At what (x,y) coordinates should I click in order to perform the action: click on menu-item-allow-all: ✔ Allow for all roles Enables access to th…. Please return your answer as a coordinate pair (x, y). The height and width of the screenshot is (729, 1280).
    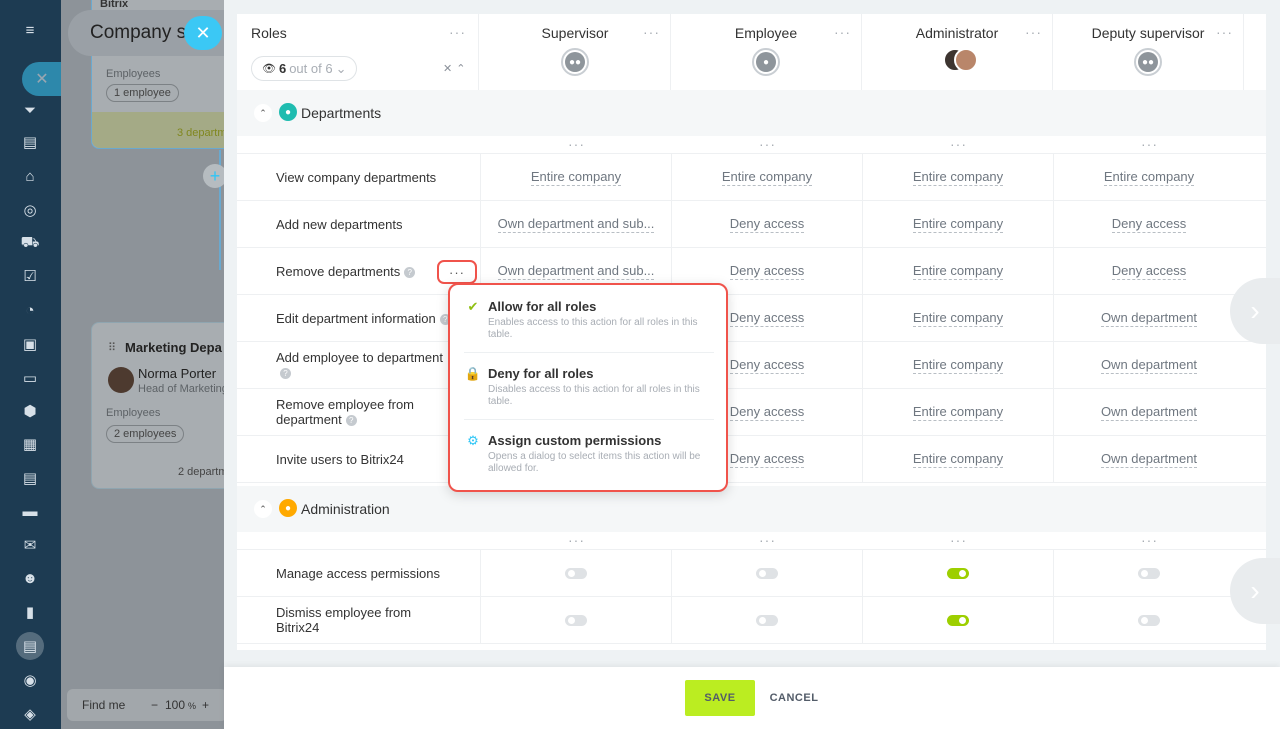
    Looking at the image, I should click on (588, 329).